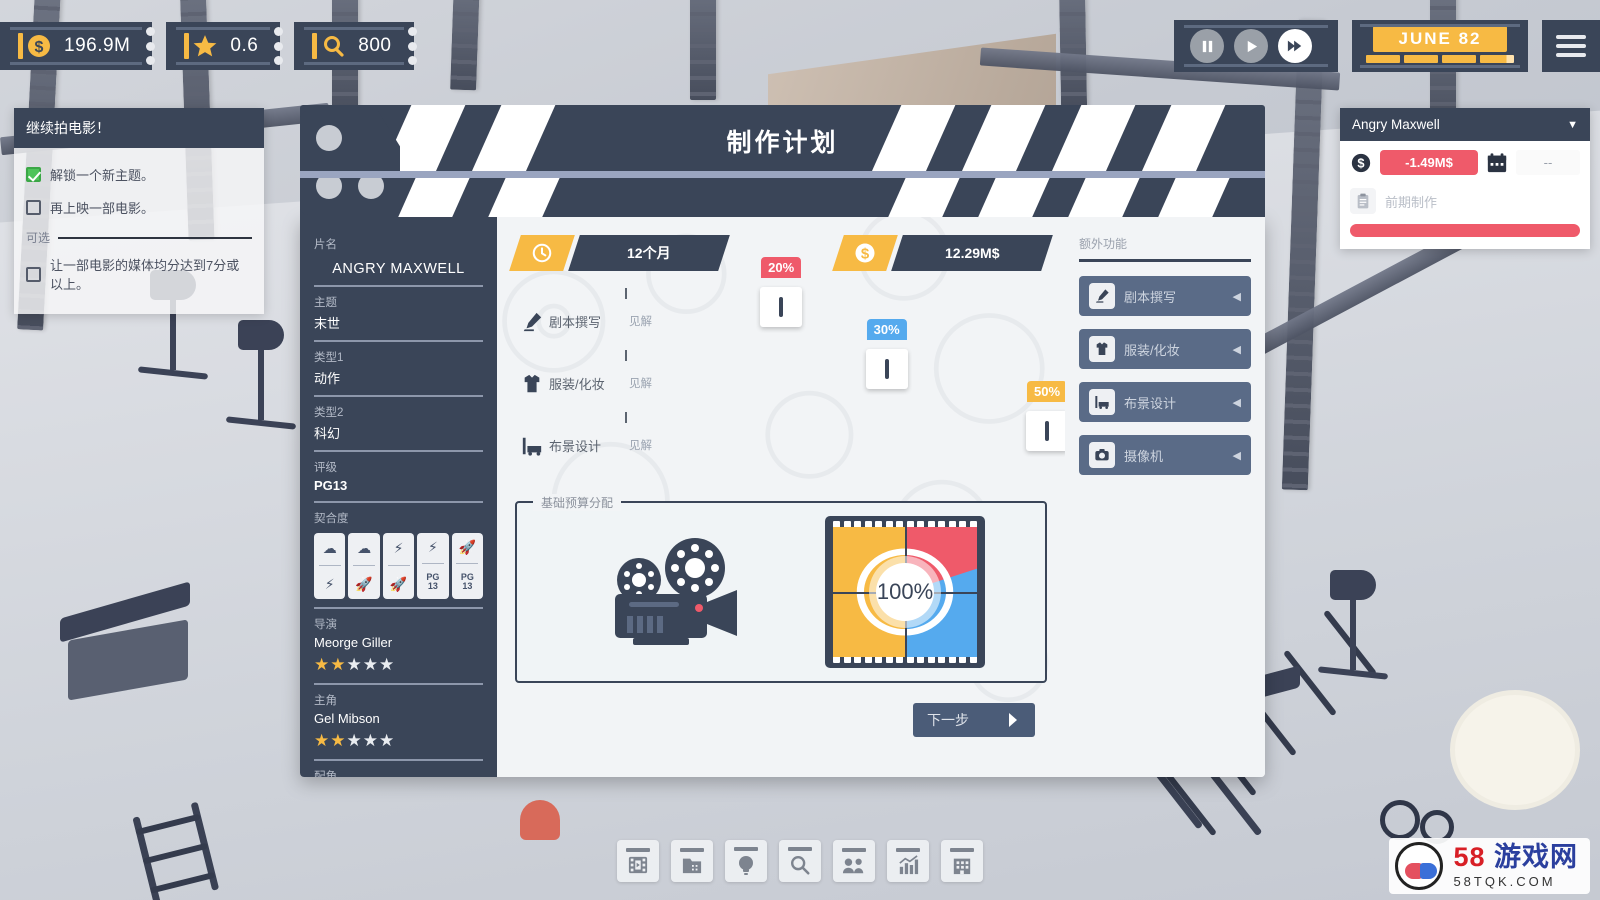  What do you see at coordinates (398, 647) in the screenshot?
I see `film-field-director: 导演 Meorge Giller ★★★★★` at bounding box center [398, 647].